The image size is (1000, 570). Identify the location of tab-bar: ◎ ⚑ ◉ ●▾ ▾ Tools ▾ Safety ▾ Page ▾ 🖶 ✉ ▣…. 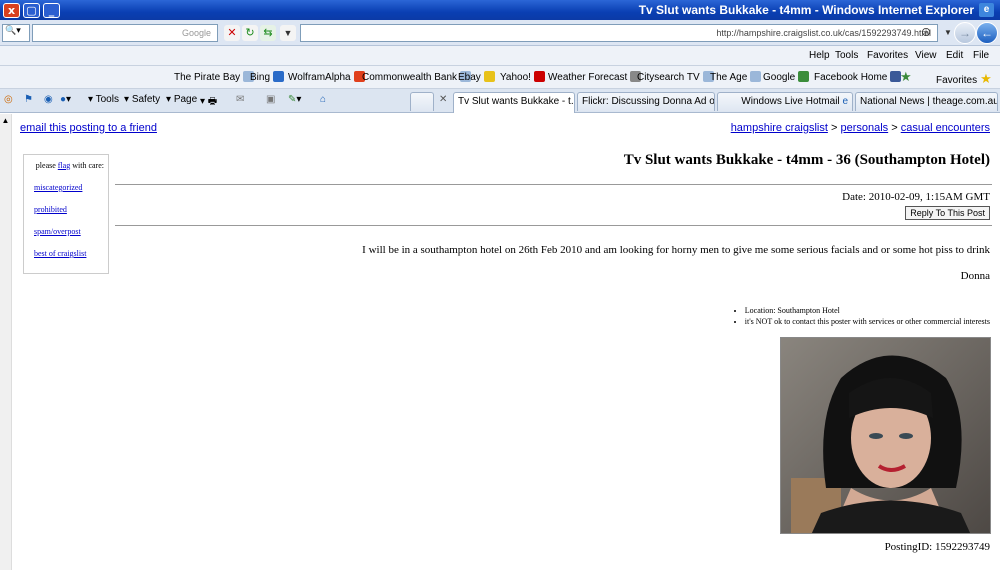
(500, 101).